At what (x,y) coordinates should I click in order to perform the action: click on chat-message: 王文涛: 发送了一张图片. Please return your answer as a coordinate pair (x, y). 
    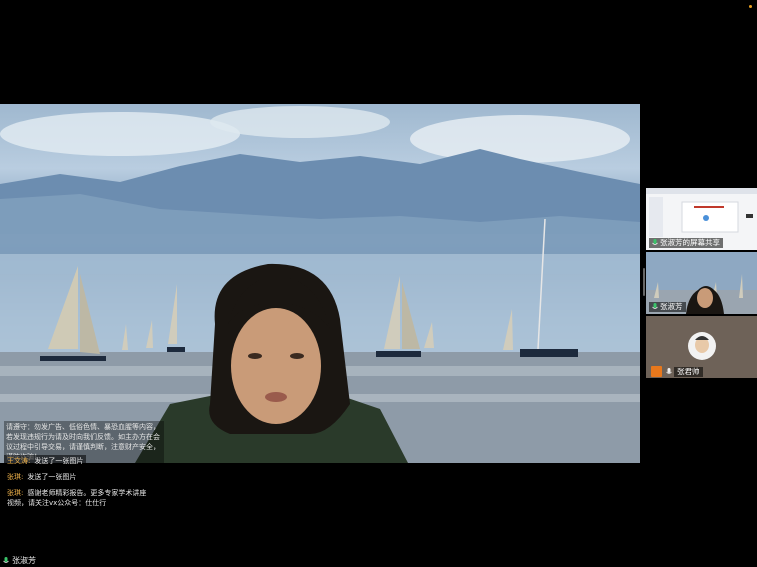
    Looking at the image, I should click on (45, 461).